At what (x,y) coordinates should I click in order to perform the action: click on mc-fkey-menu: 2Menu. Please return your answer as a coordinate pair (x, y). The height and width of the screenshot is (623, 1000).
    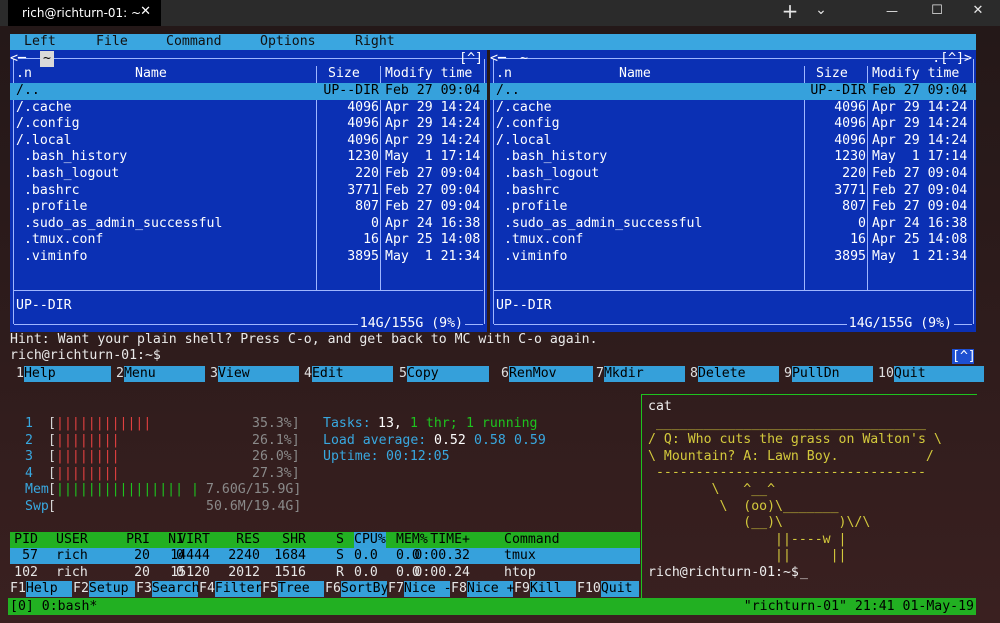
    Looking at the image, I should click on (160, 374).